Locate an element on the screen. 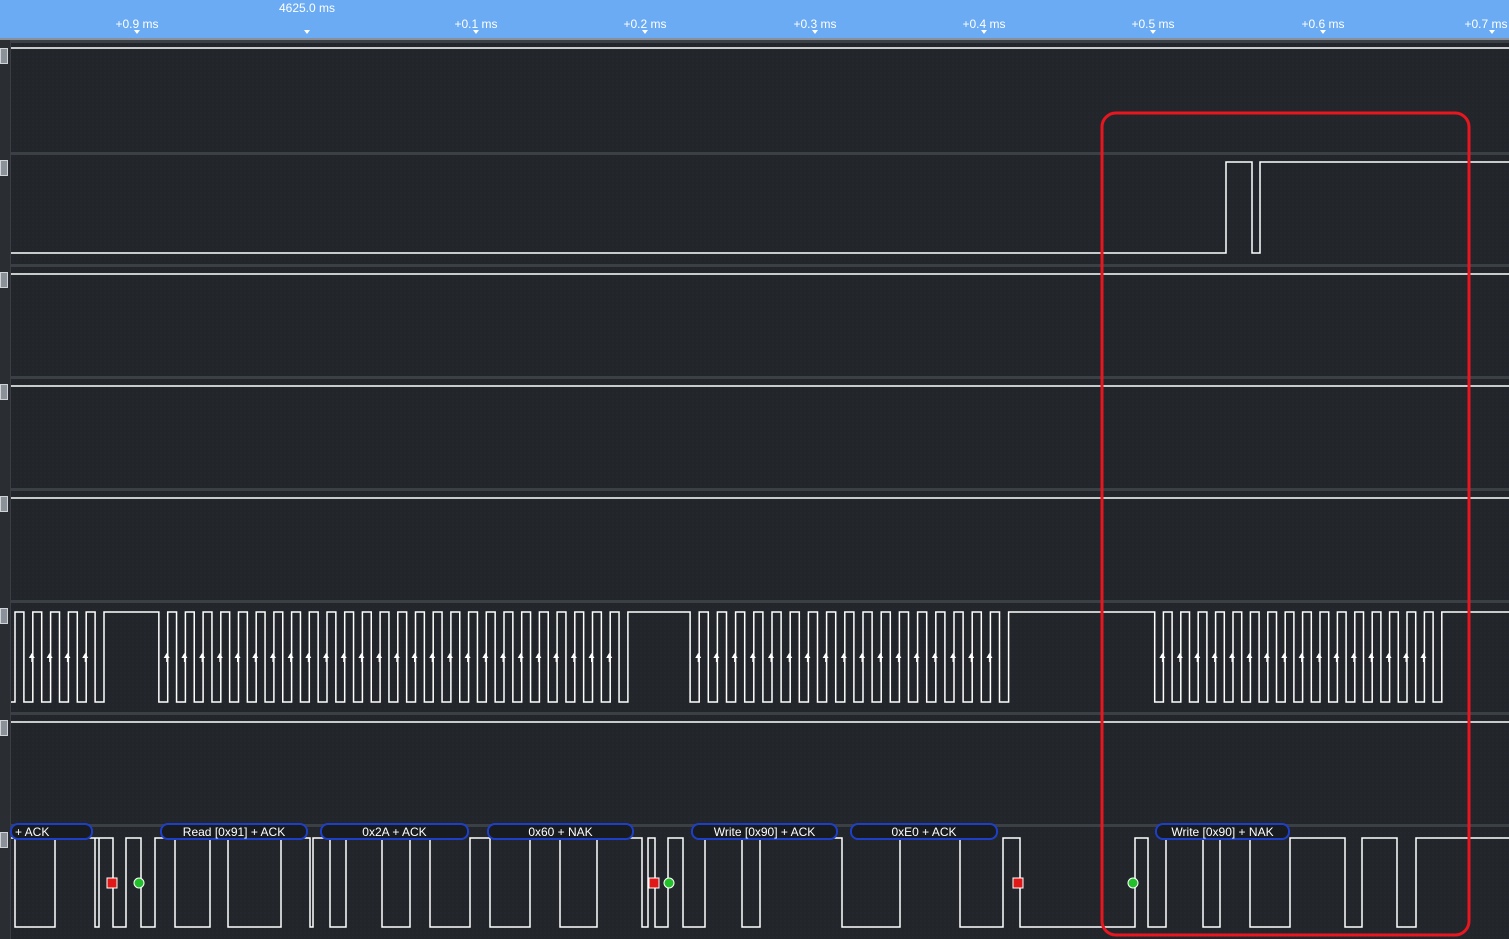  decoded-frame-bubble: Write [0x90] + NAK is located at coordinates (1222, 831).